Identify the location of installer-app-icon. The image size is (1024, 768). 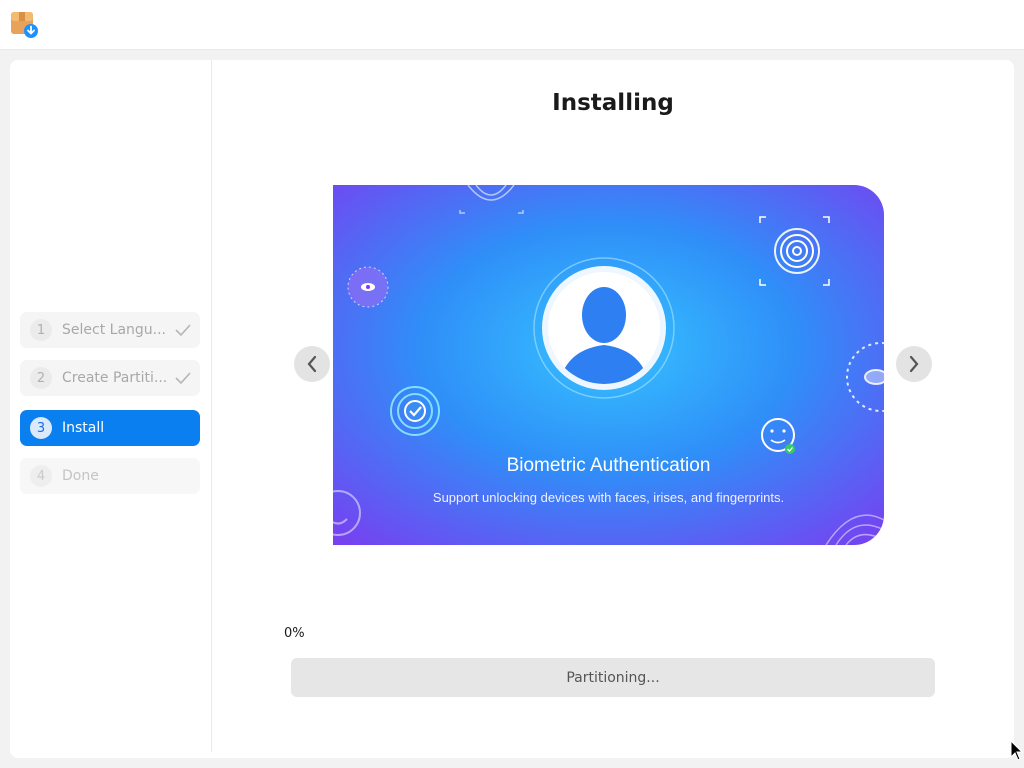
(24, 25).